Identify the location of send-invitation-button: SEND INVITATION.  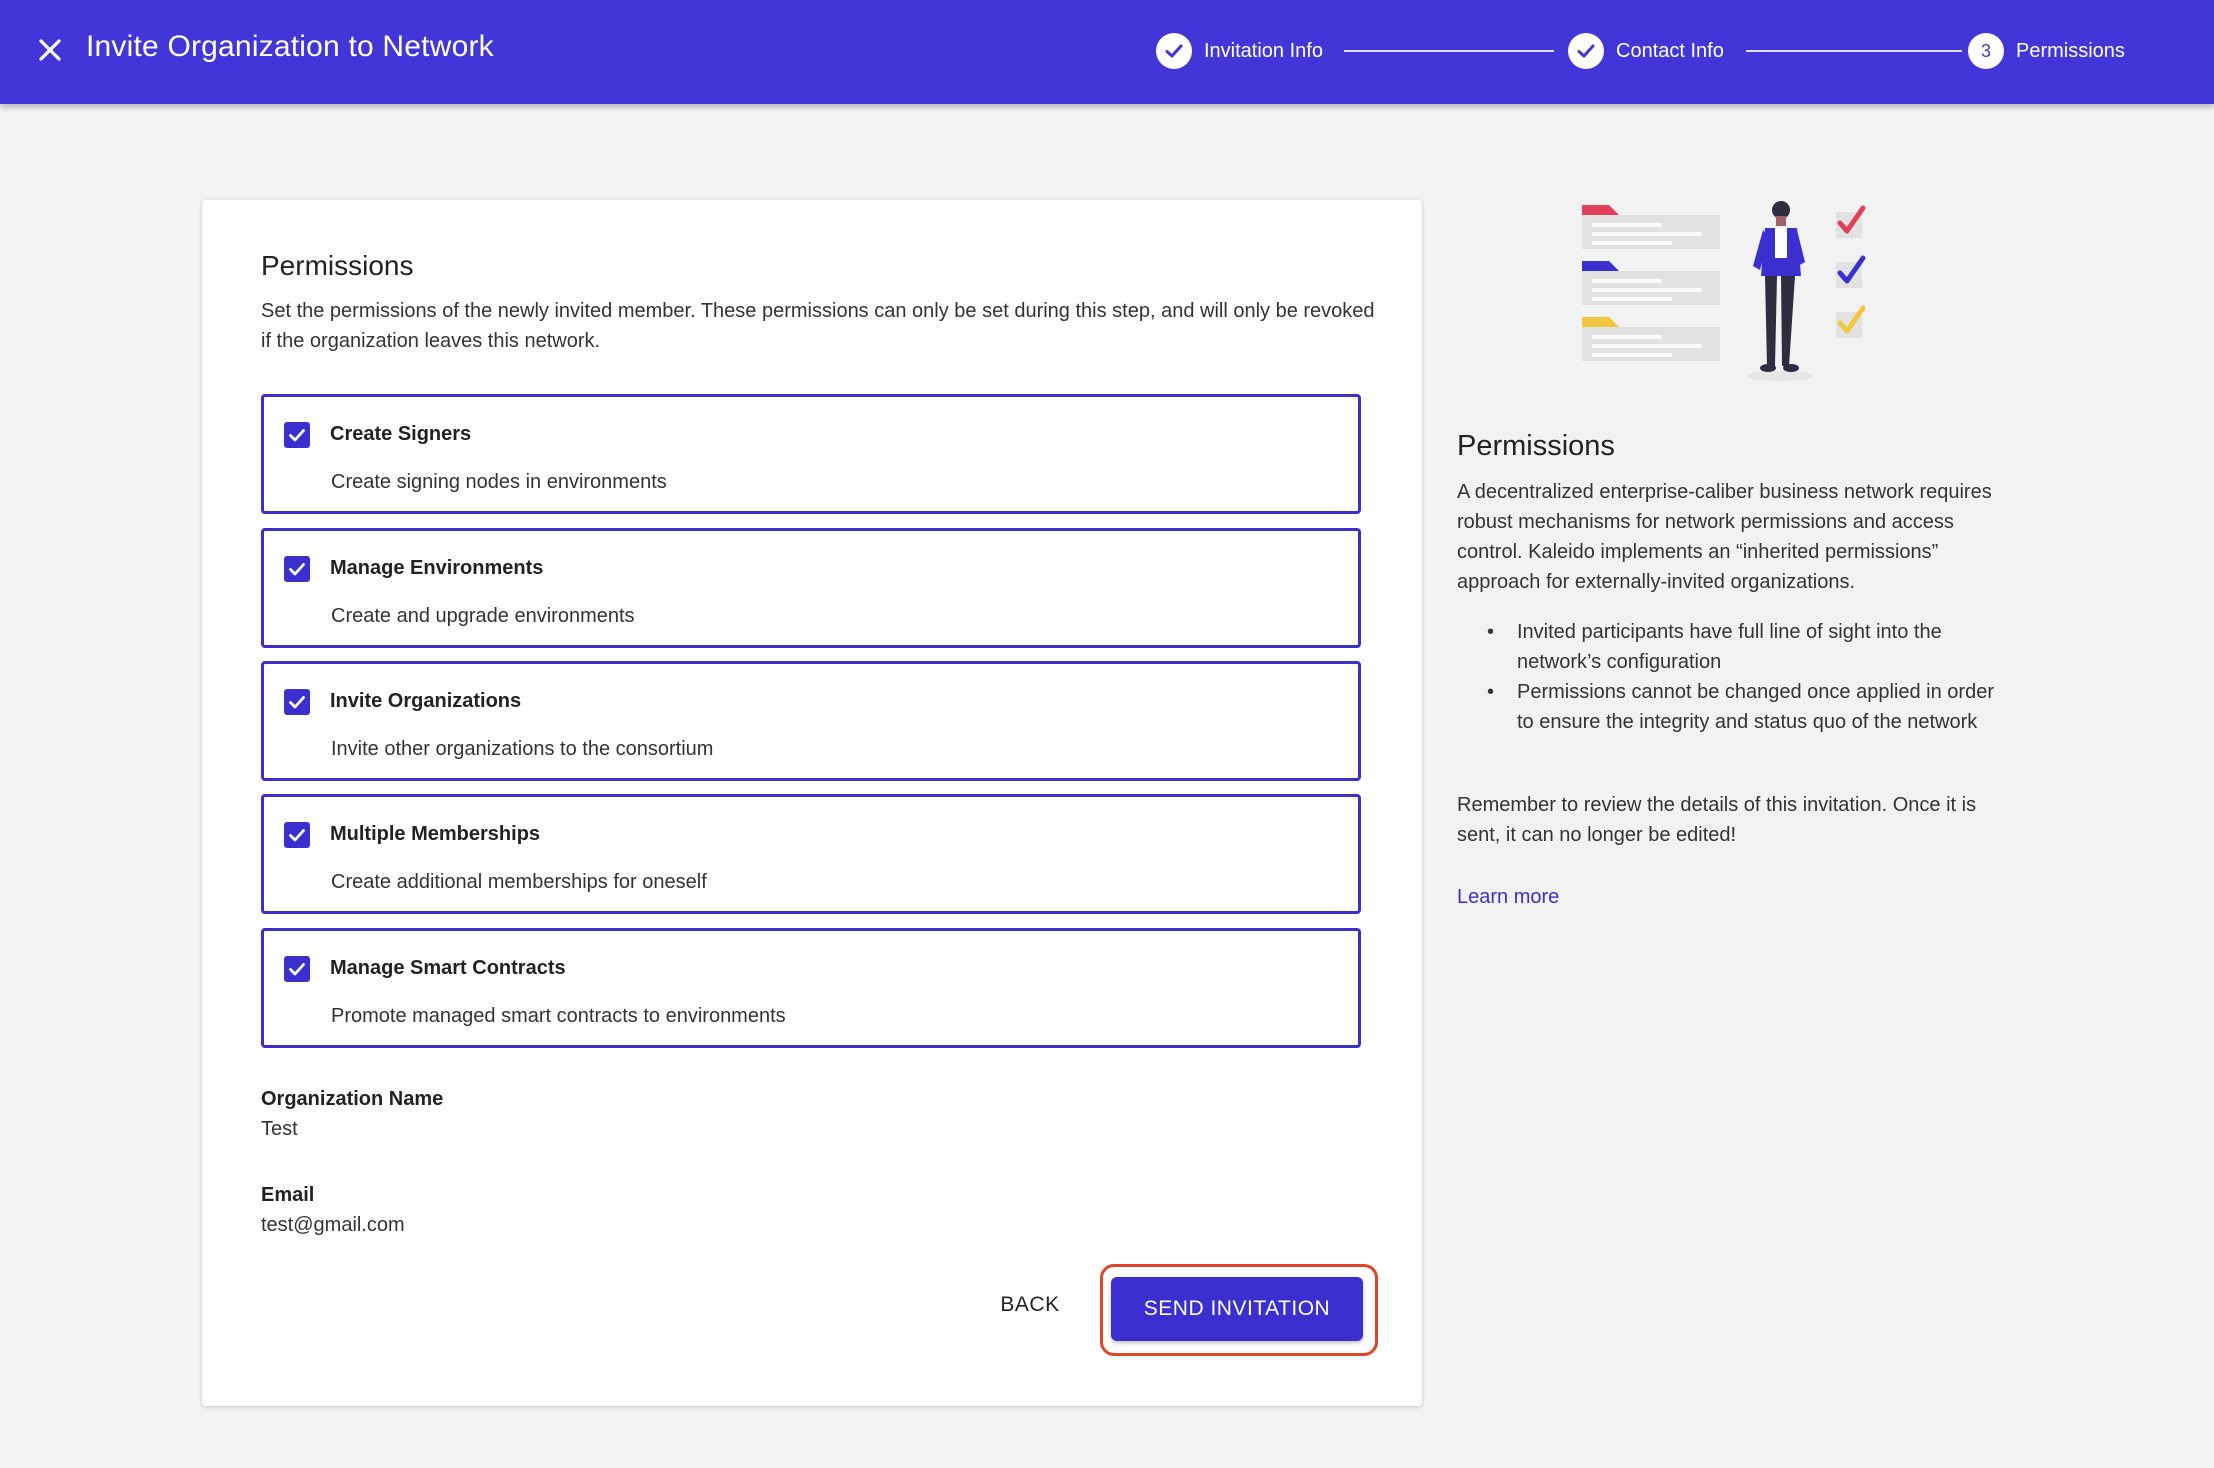
(1237, 1309).